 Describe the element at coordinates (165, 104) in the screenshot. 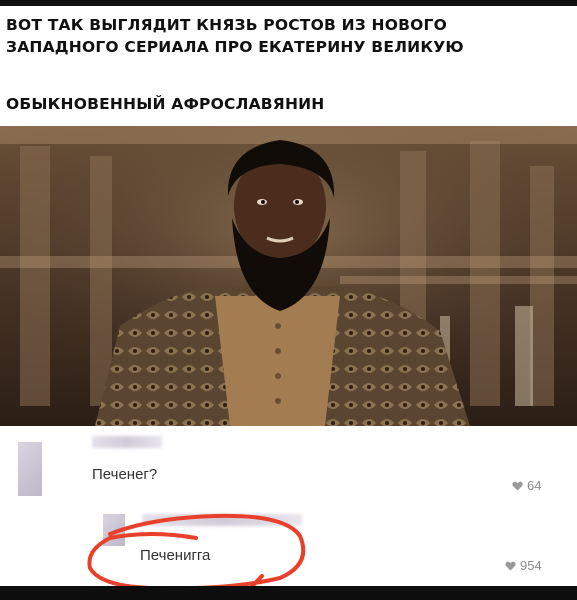

I see `meme-caption-line3: ОБЫКНОВЕННЫЙ АФРОСЛАВЯНИН` at that location.